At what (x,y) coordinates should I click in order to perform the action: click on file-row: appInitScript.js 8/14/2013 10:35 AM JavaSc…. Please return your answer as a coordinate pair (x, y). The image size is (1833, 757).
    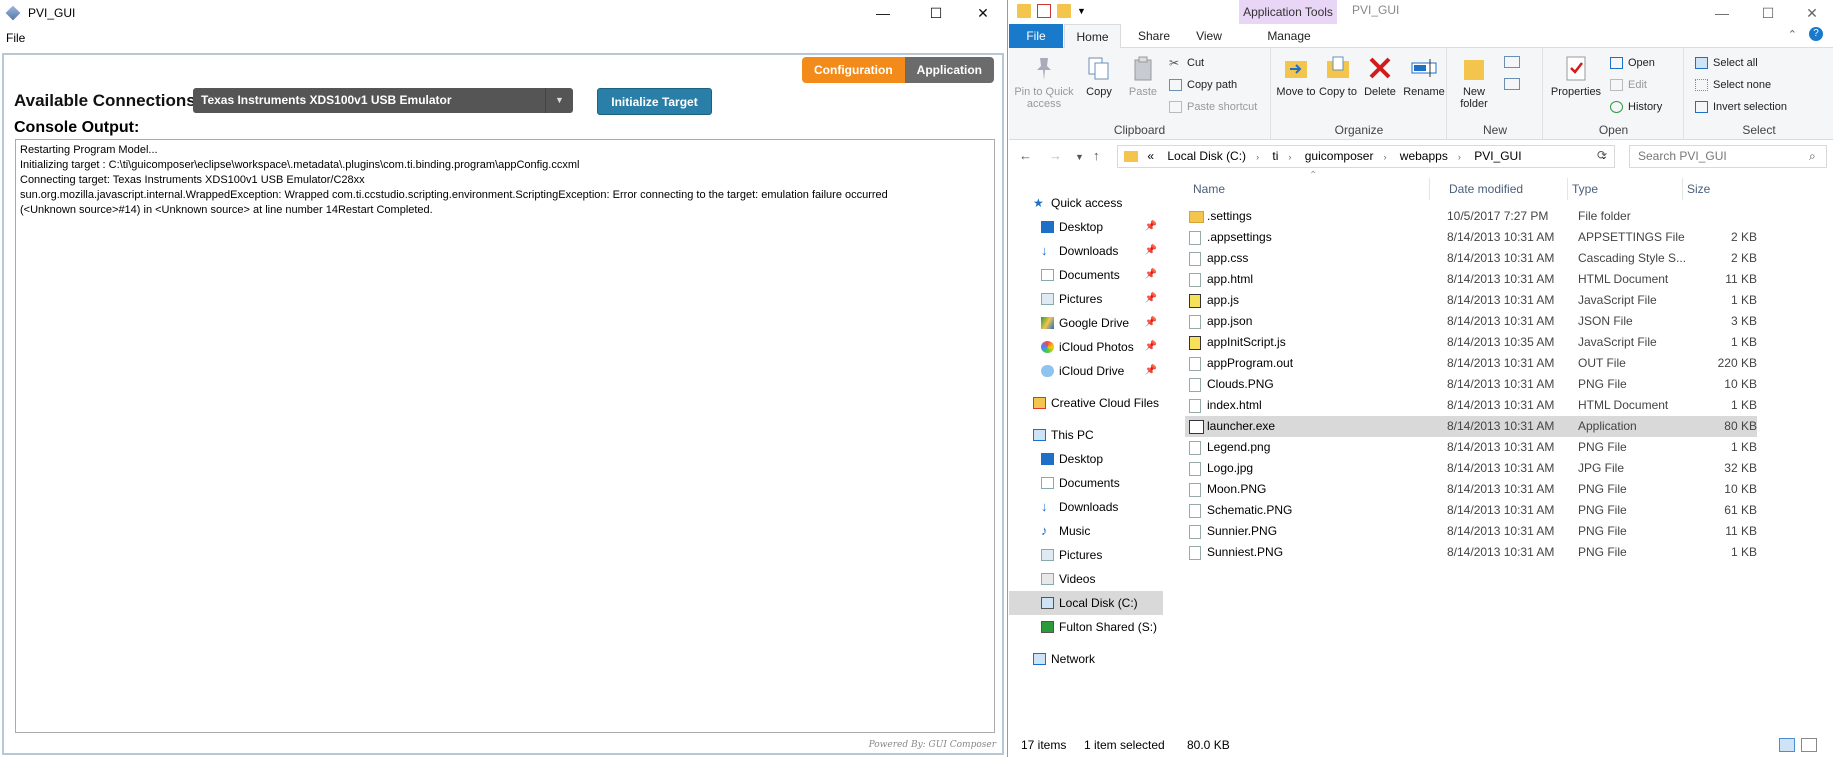
    Looking at the image, I should click on (1471, 342).